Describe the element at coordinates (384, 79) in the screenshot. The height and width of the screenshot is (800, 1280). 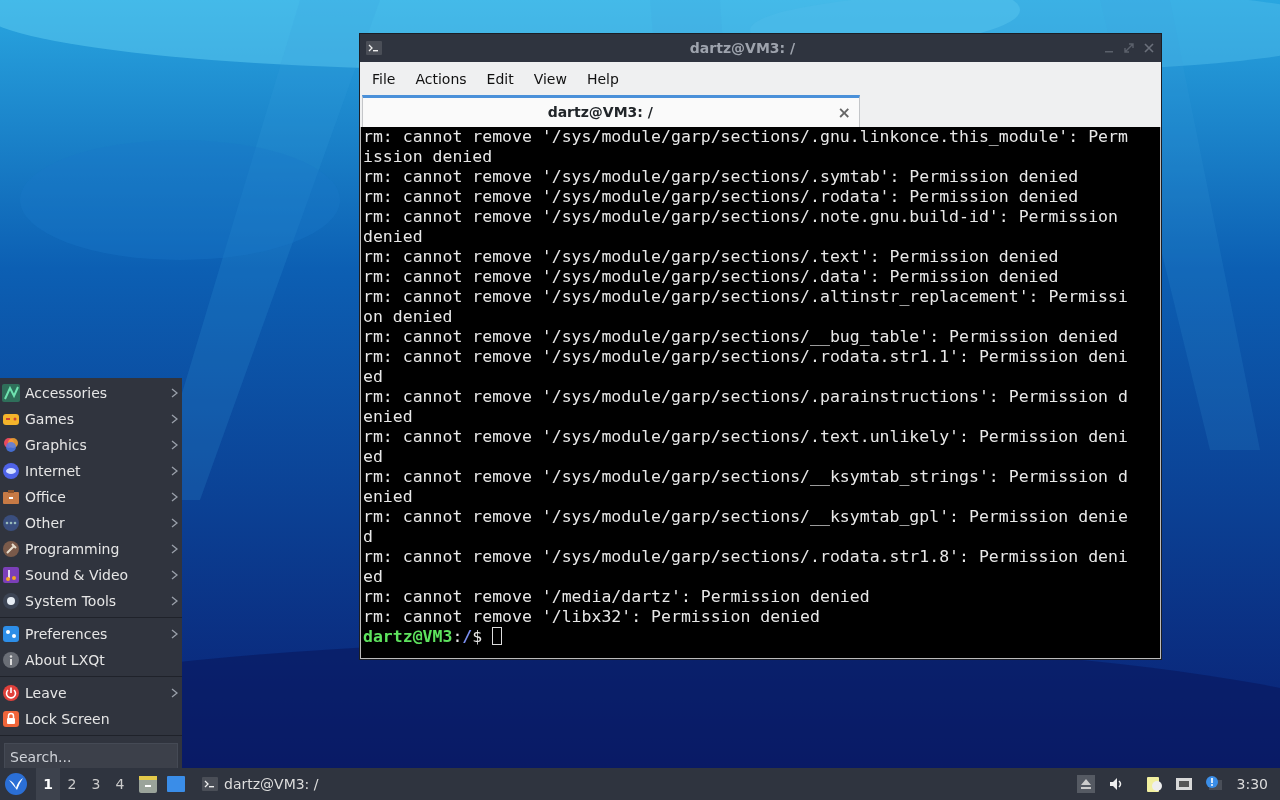
I see `menu-item: File` at that location.